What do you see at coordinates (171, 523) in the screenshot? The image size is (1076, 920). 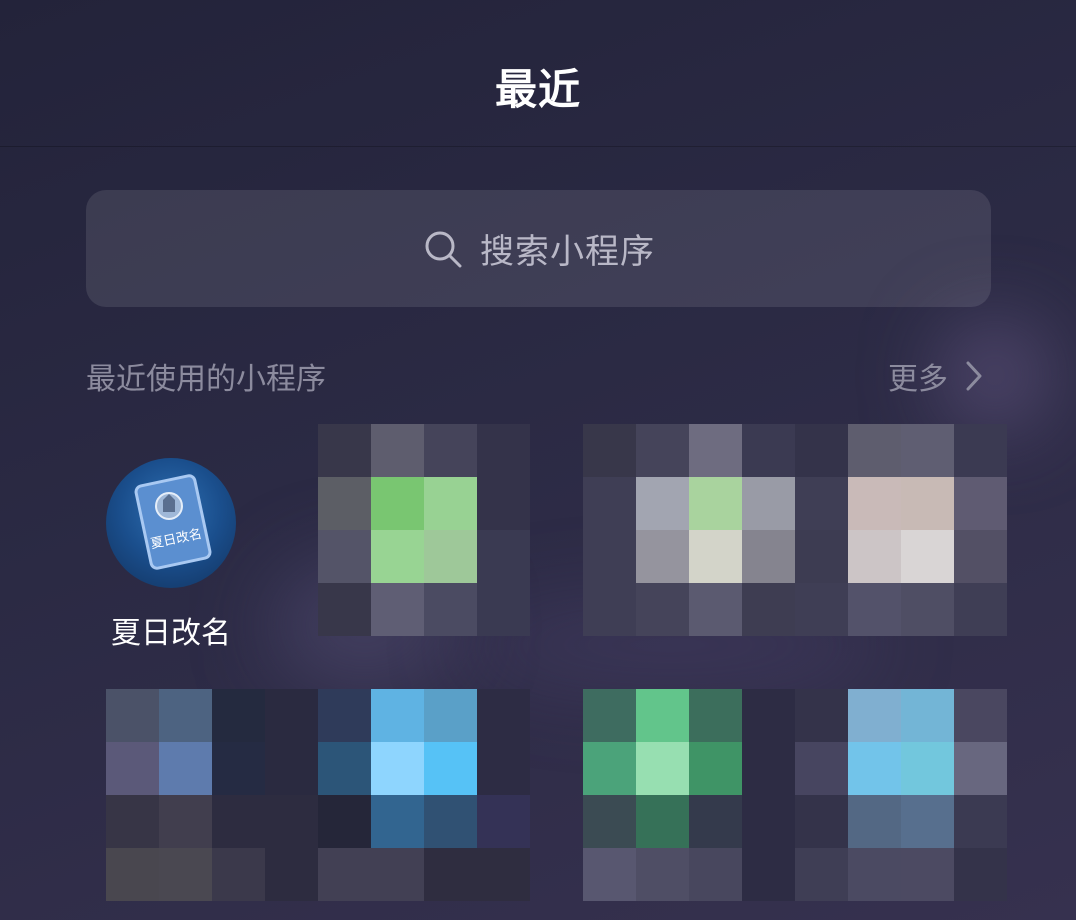 I see `mini-program-icon: 夏日改名` at bounding box center [171, 523].